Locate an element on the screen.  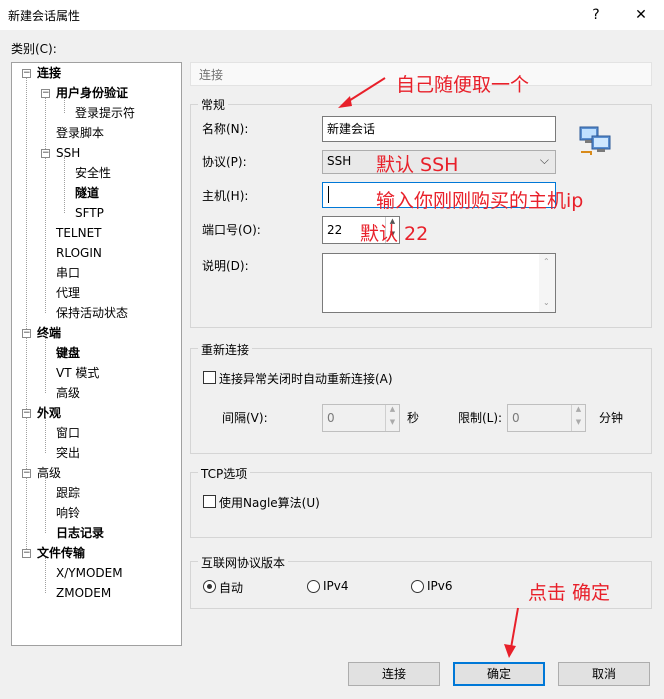
annotation-protocol-hint: 默认 SSH is located at coordinates (417, 165).